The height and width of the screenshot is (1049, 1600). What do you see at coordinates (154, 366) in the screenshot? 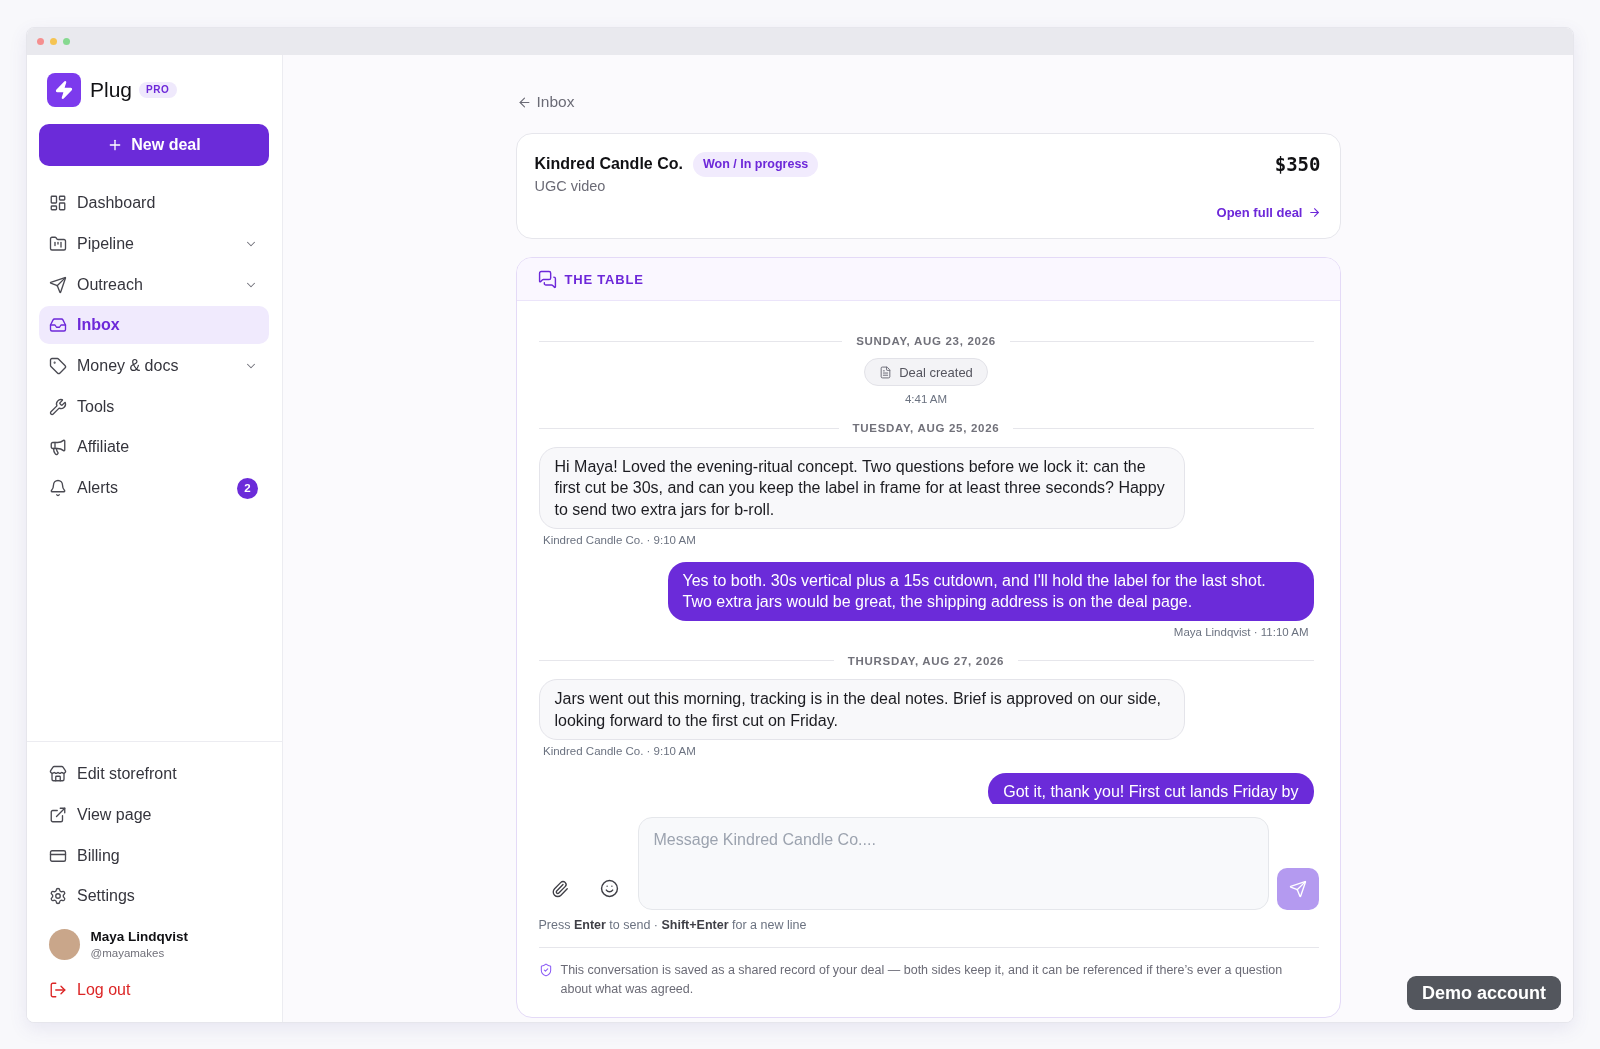
I see `nav-item: Money & docs` at bounding box center [154, 366].